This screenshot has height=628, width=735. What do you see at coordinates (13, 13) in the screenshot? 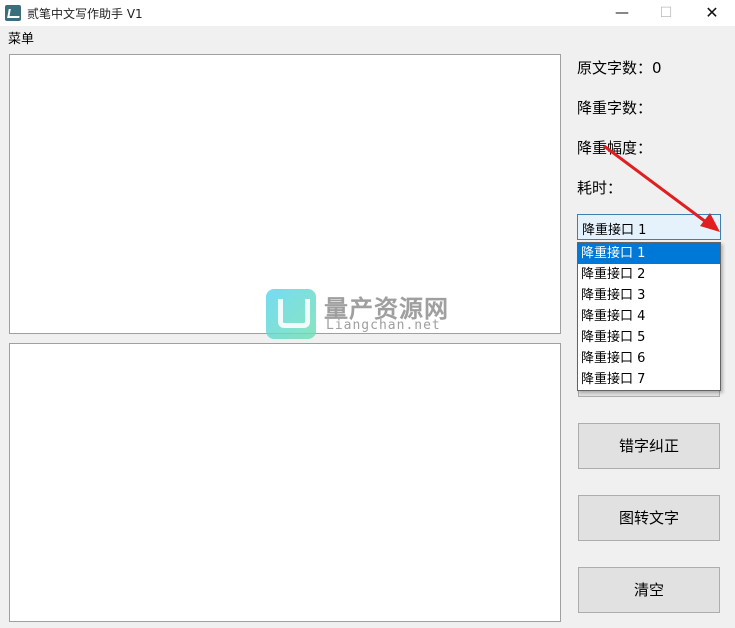
I see `app-icon` at bounding box center [13, 13].